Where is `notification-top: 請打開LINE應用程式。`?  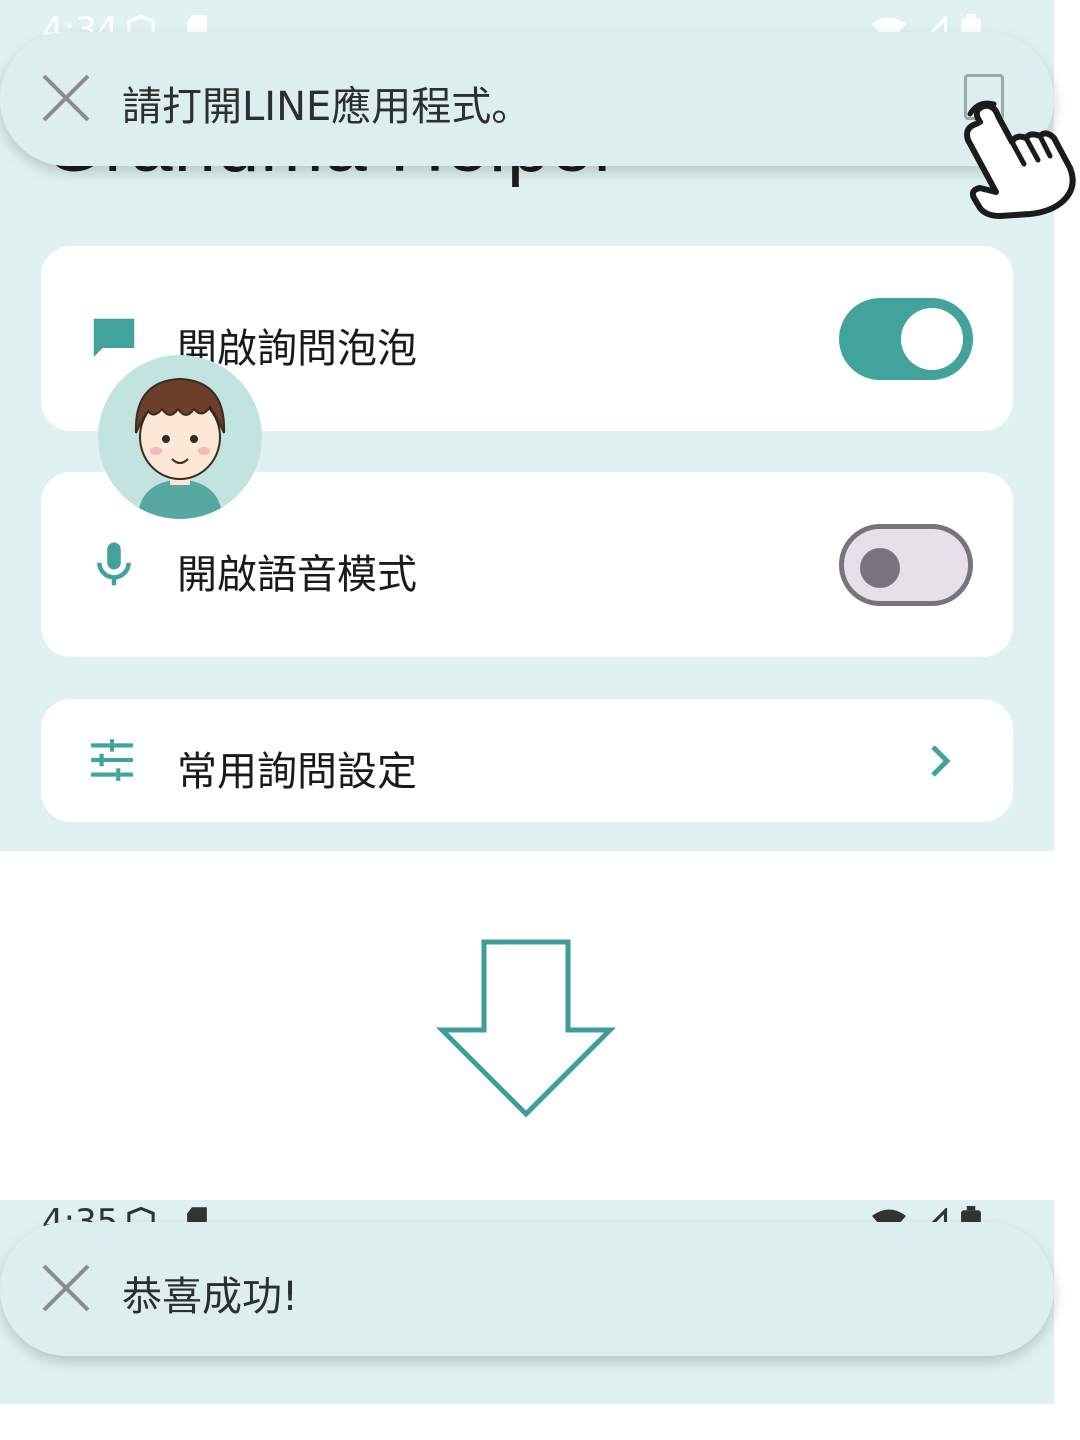 notification-top: 請打開LINE應用程式。 is located at coordinates (527, 99).